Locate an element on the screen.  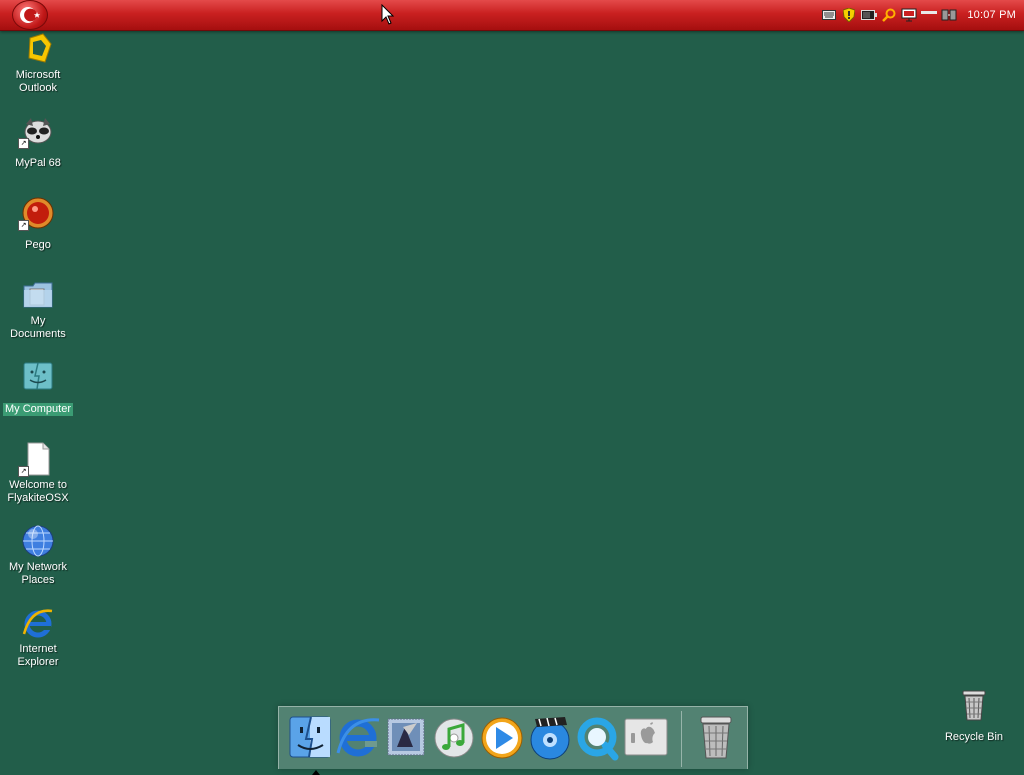
minimize-icon is located at coordinates (929, 15).